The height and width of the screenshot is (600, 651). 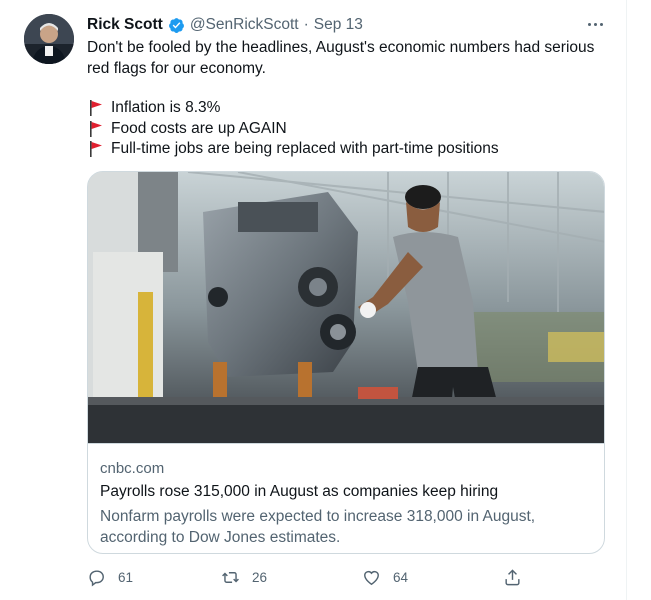 I want to click on flag-item-text: Food costs are up AGAIN, so click(x=199, y=128).